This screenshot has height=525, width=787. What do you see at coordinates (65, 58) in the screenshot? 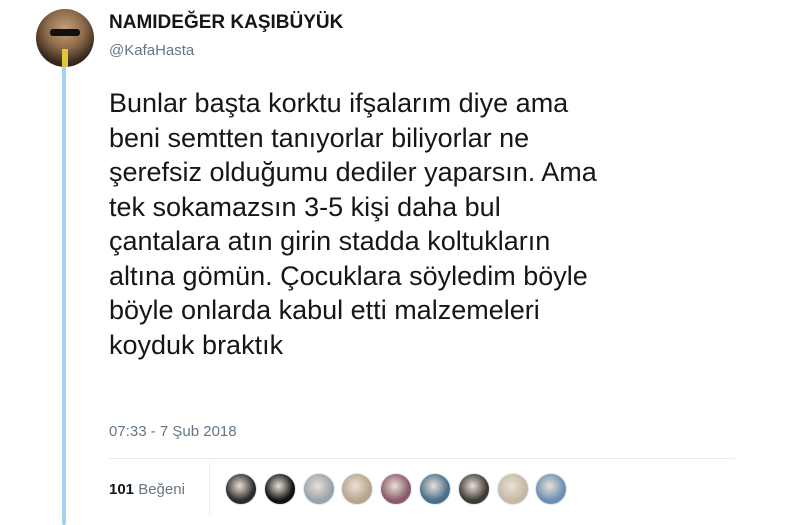
I see `avatar-tie` at bounding box center [65, 58].